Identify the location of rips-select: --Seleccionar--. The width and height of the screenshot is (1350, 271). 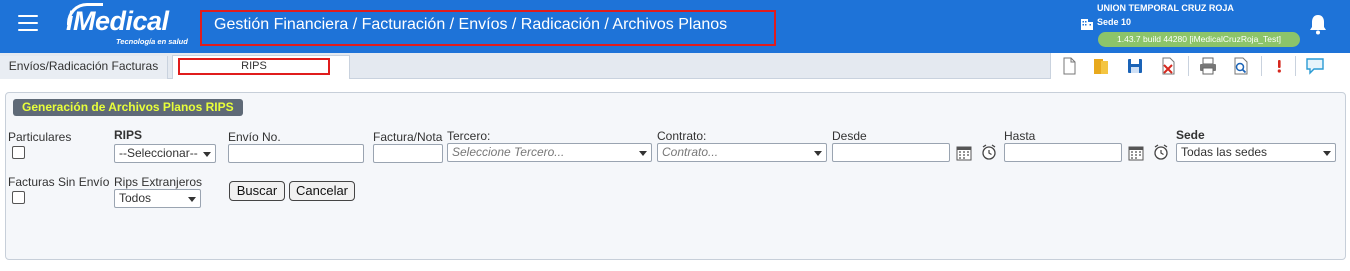
(165, 153).